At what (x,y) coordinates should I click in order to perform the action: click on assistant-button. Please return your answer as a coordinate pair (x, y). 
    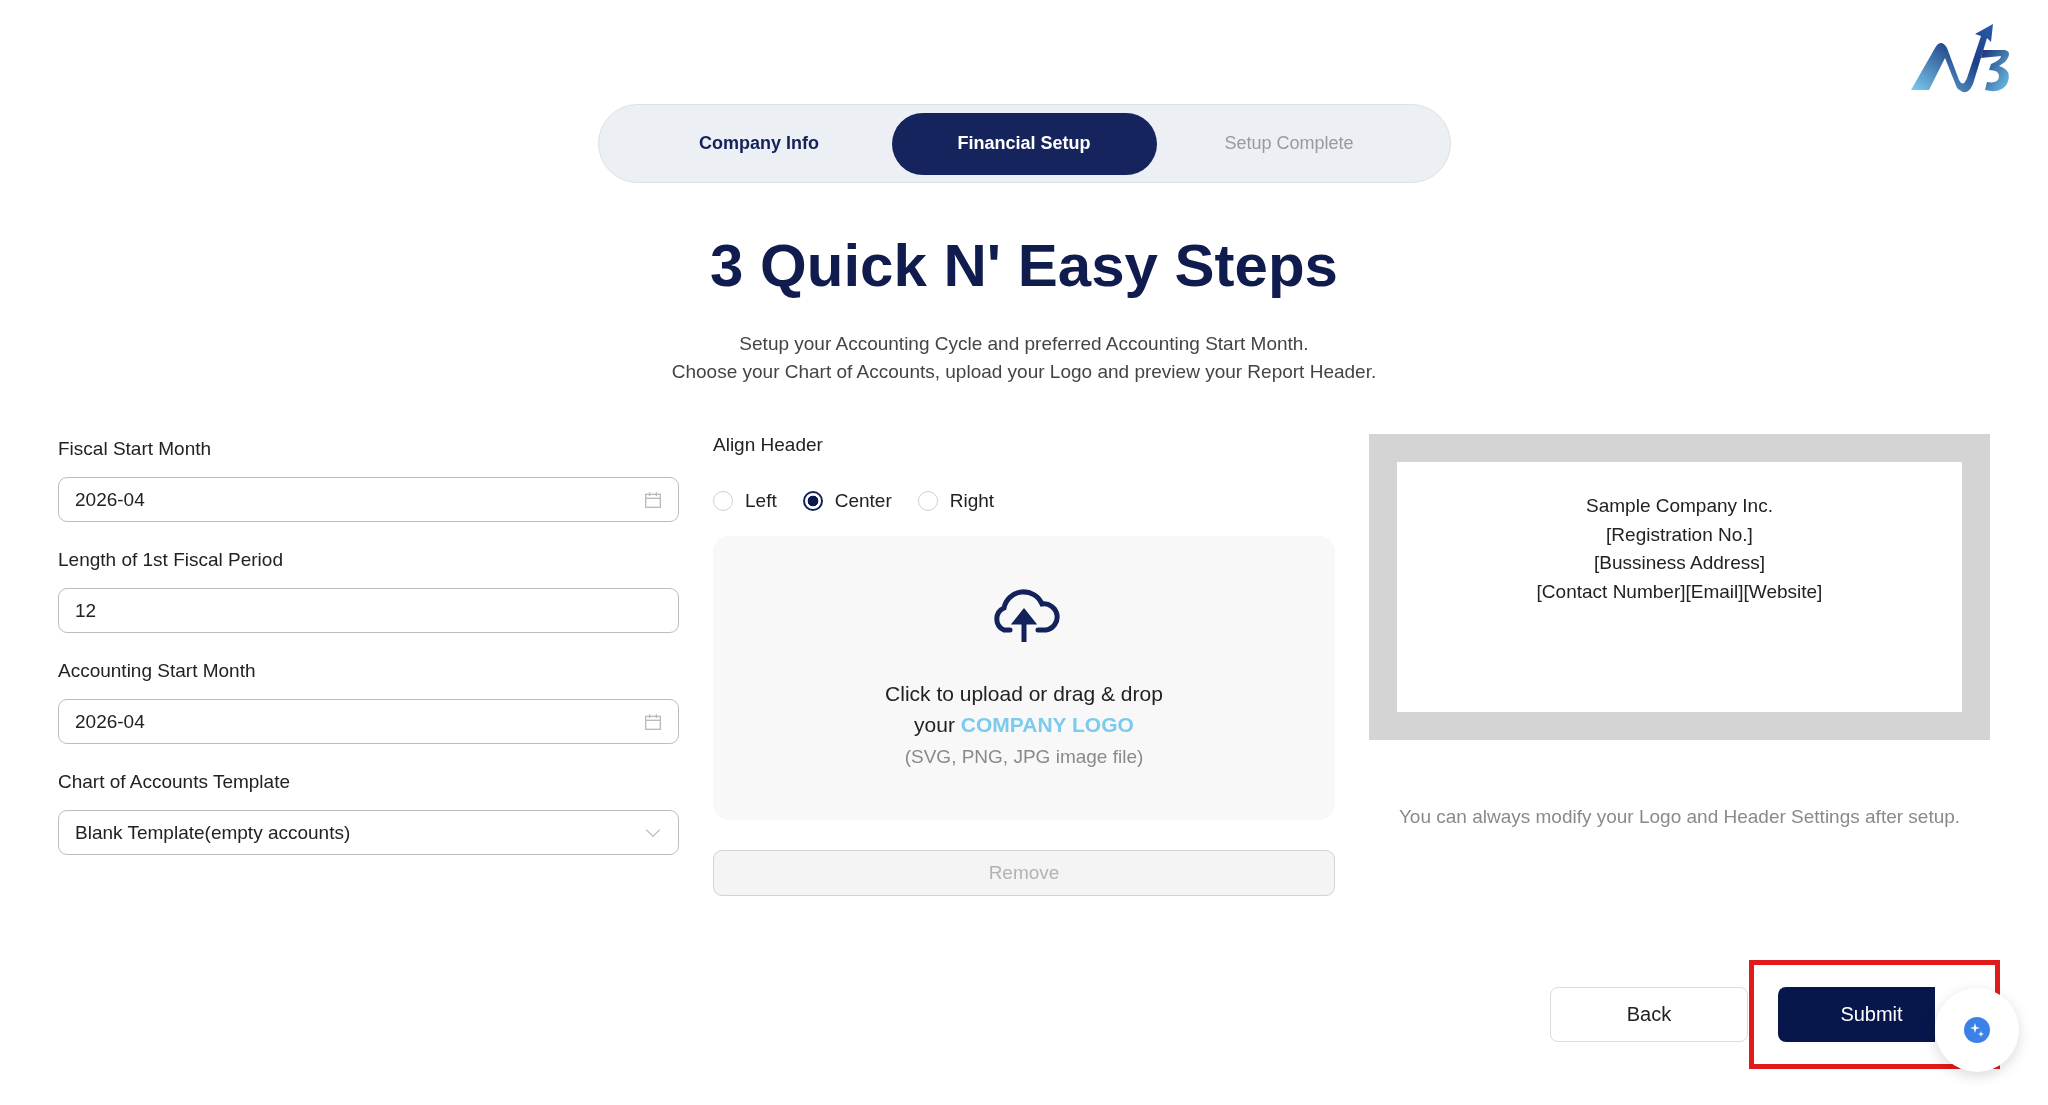
    Looking at the image, I should click on (1977, 1030).